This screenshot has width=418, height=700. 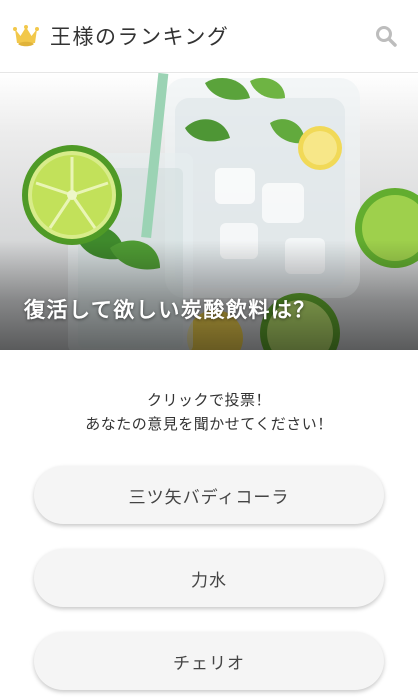 I want to click on vote-option-button: 力水, so click(x=209, y=578).